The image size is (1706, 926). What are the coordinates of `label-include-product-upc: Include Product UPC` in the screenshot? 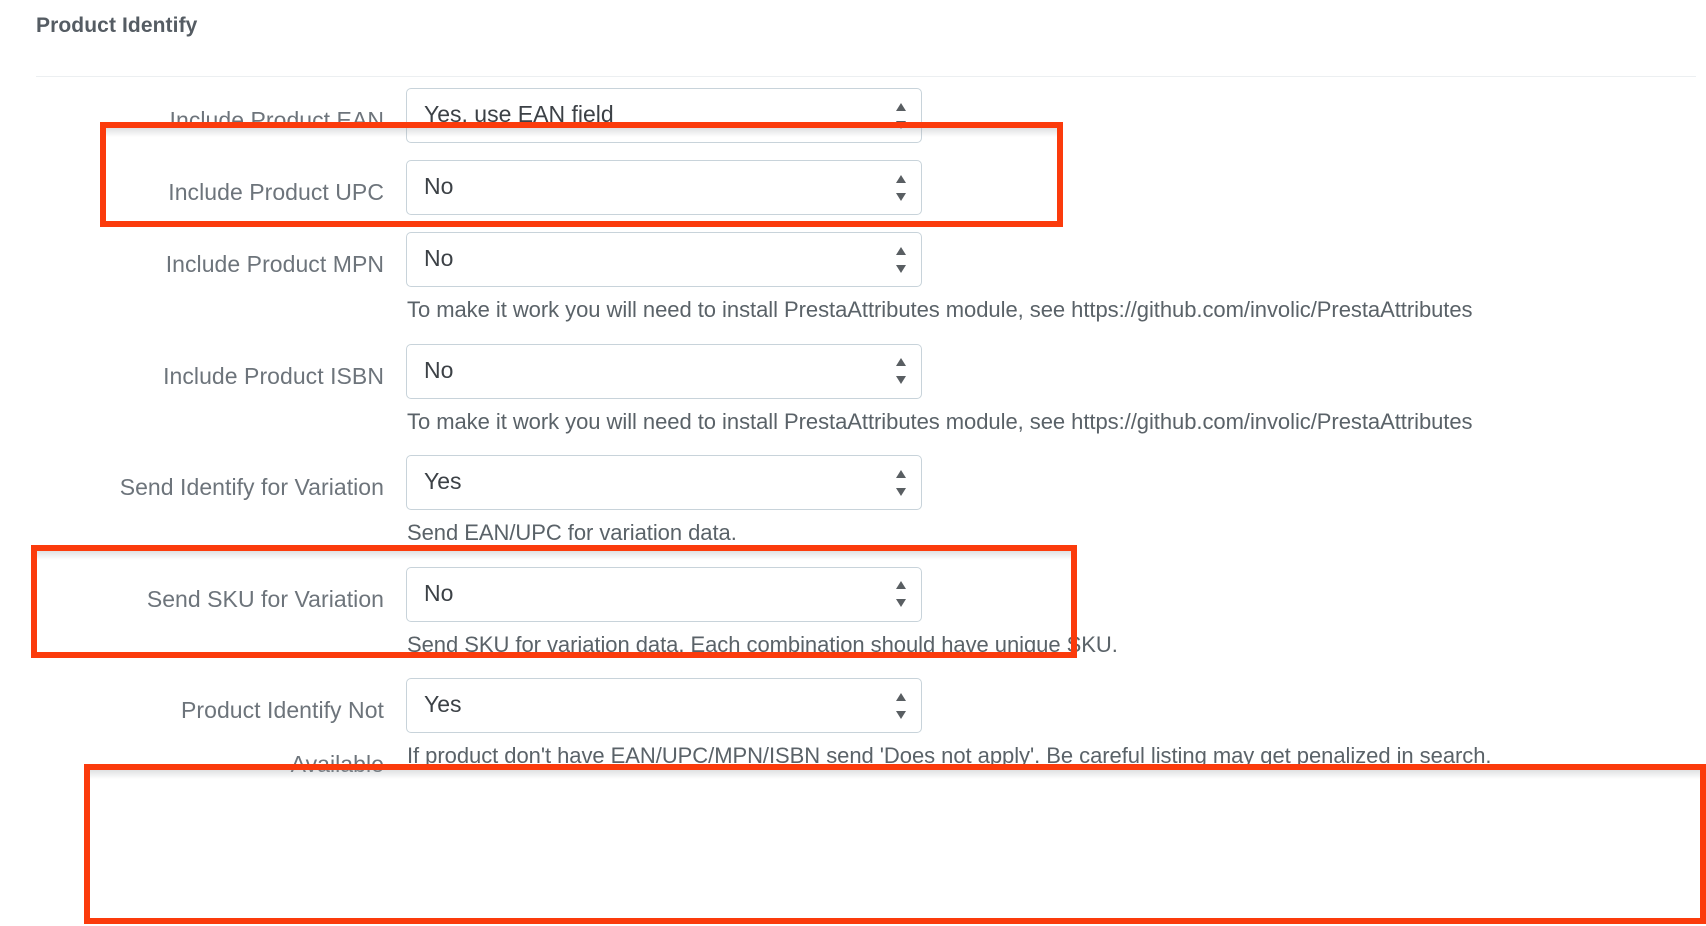 It's located at (276, 192).